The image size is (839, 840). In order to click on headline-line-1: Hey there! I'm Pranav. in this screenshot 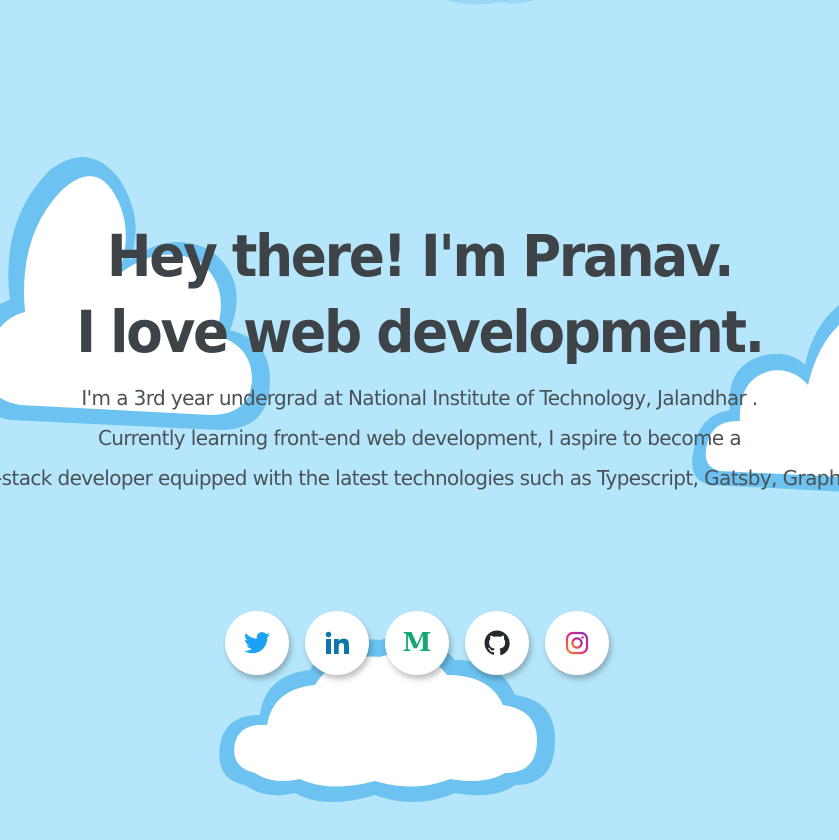, I will do `click(420, 256)`.